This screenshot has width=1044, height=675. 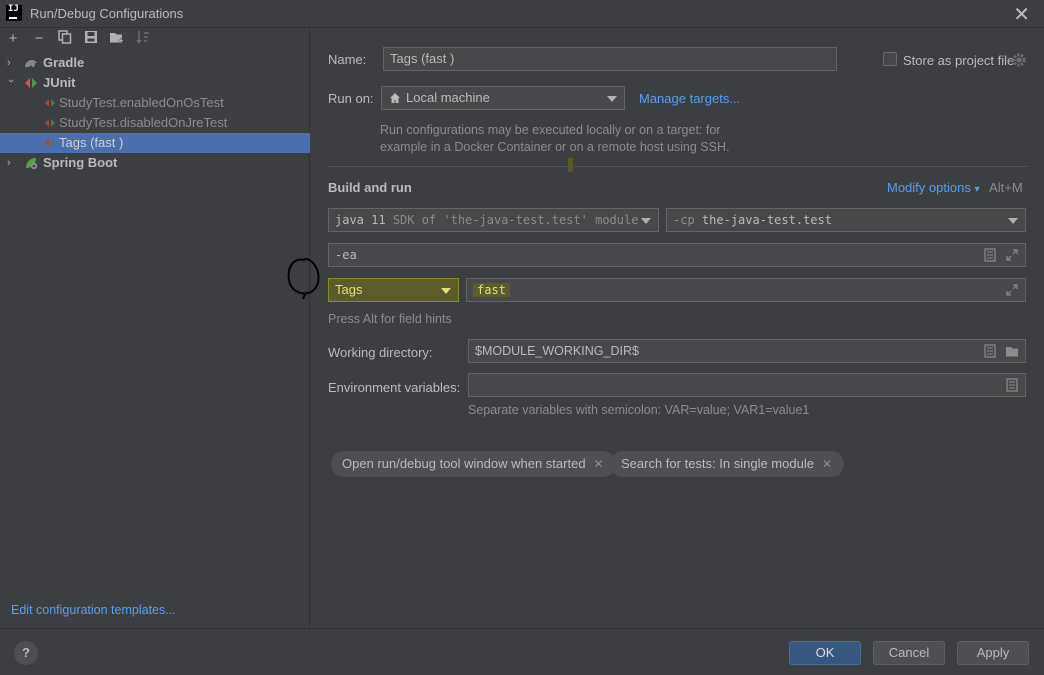 I want to click on vm-options-value: -ea, so click(x=346, y=255).